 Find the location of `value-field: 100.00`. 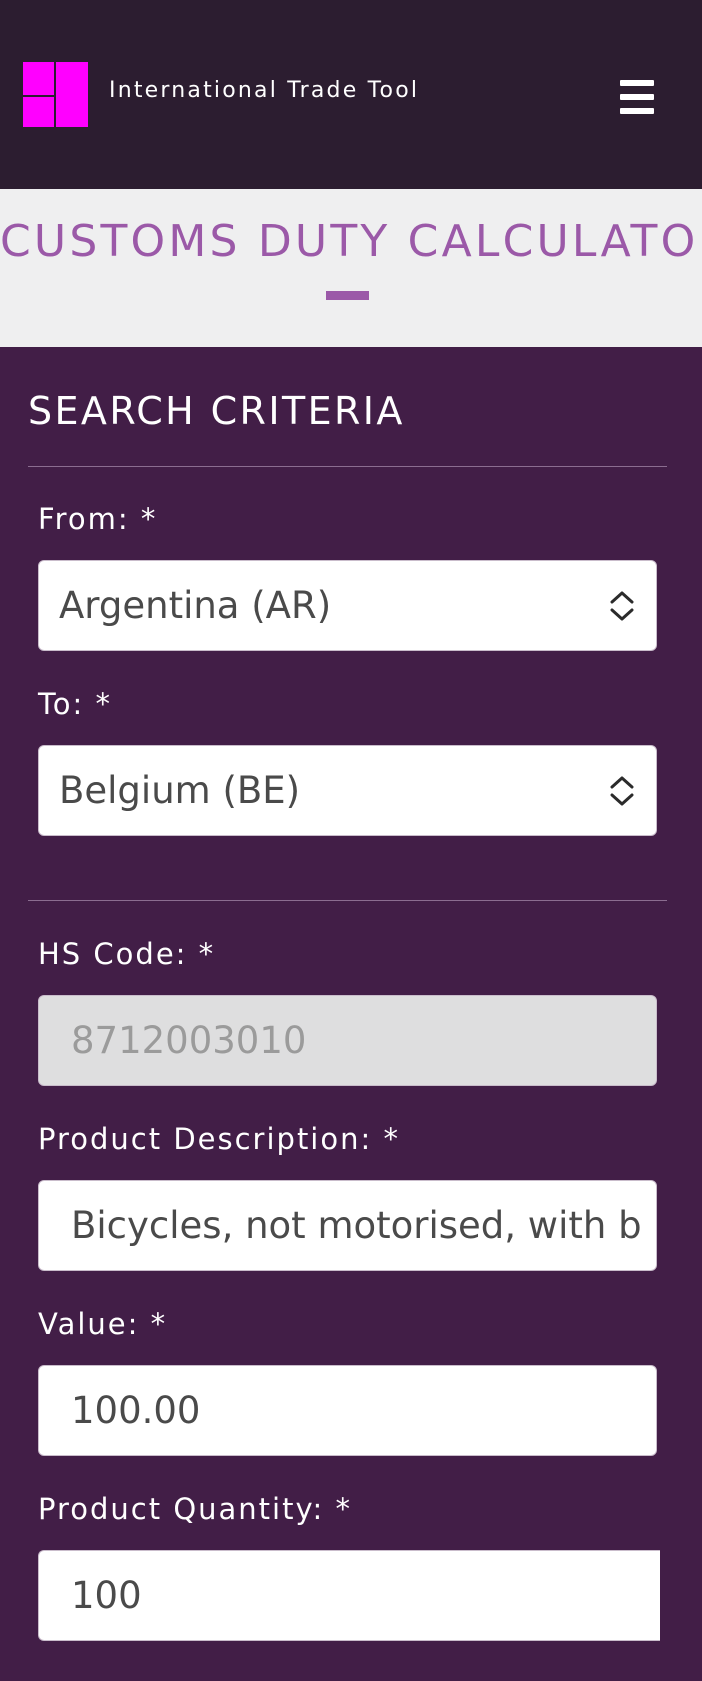

value-field: 100.00 is located at coordinates (347, 1410).